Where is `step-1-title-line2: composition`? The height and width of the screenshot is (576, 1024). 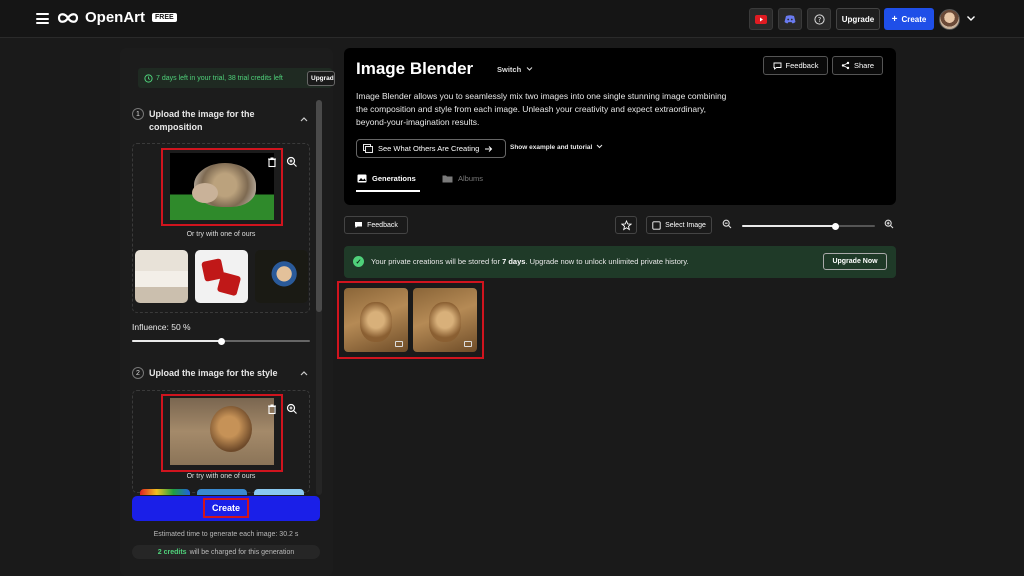 step-1-title-line2: composition is located at coordinates (176, 127).